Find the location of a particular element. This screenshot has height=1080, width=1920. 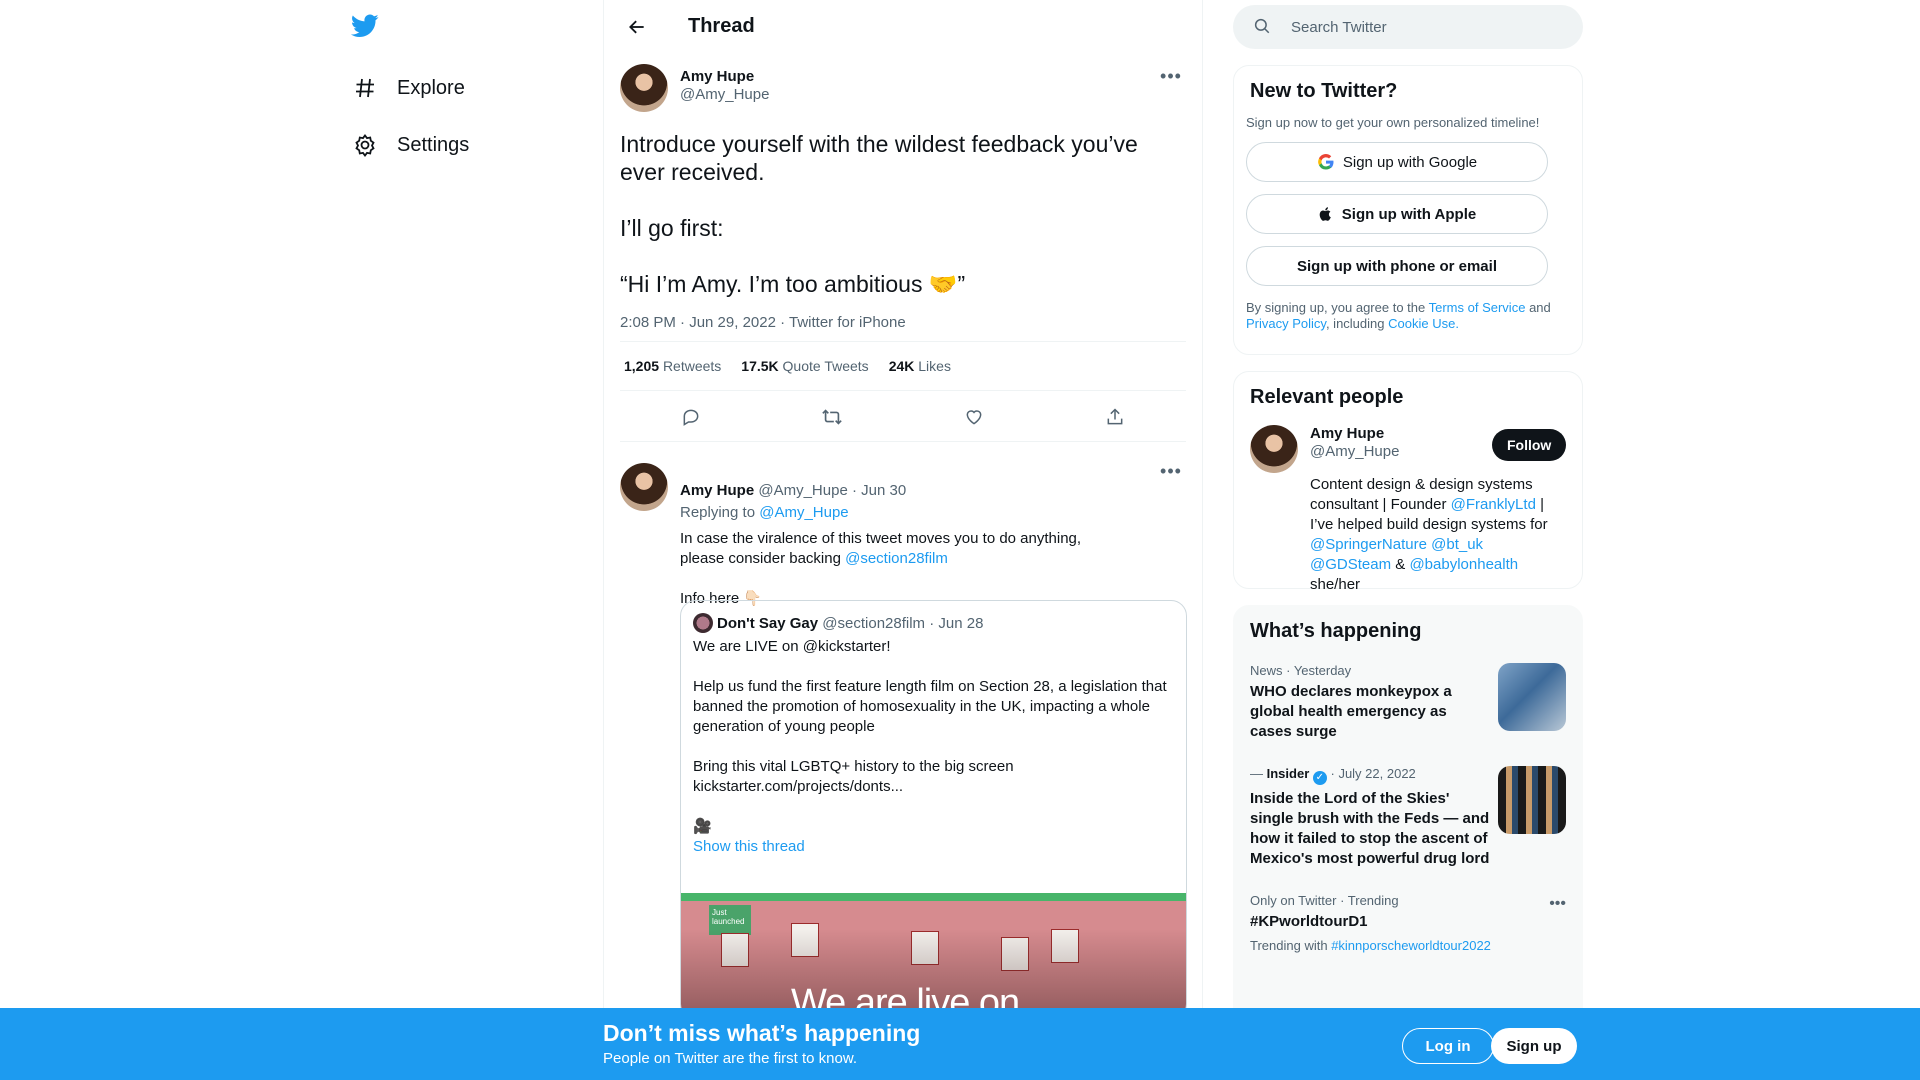

trending-hashtag-link: #kinnporscheworldtour2022 is located at coordinates (1411, 945).